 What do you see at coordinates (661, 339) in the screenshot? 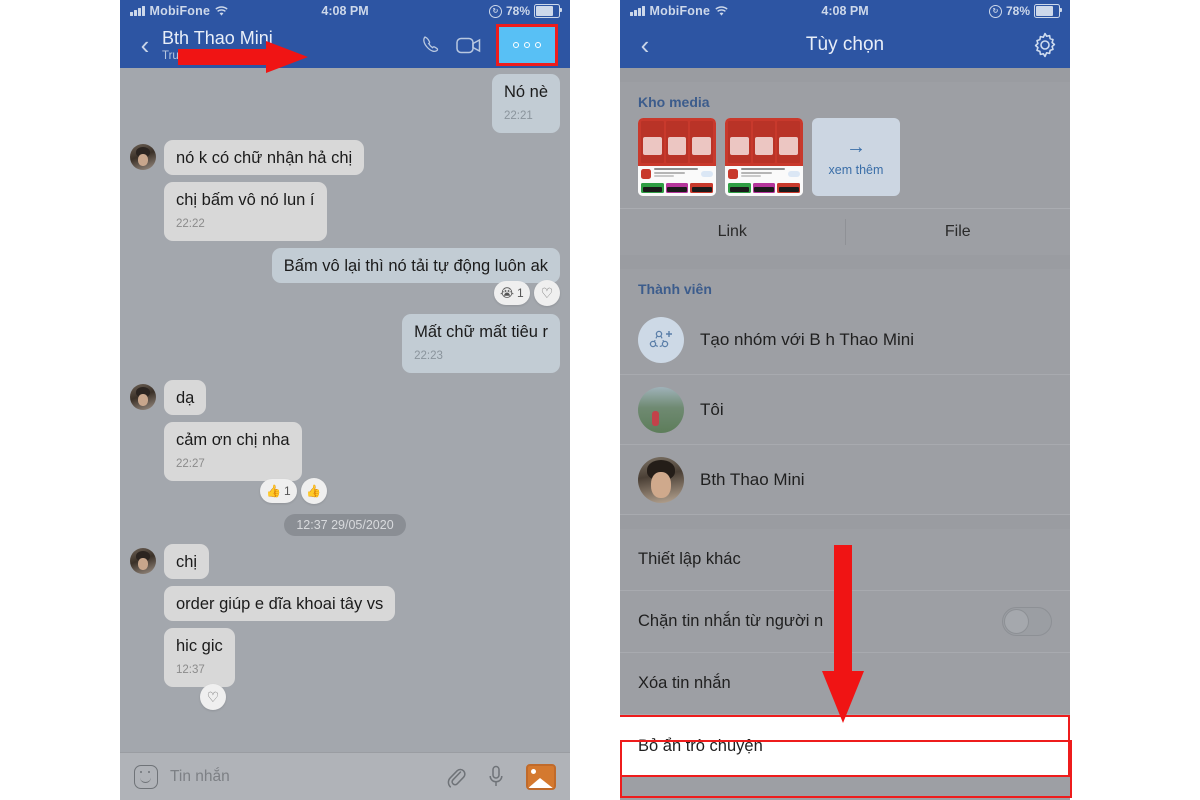
I see `add-group-icon` at bounding box center [661, 339].